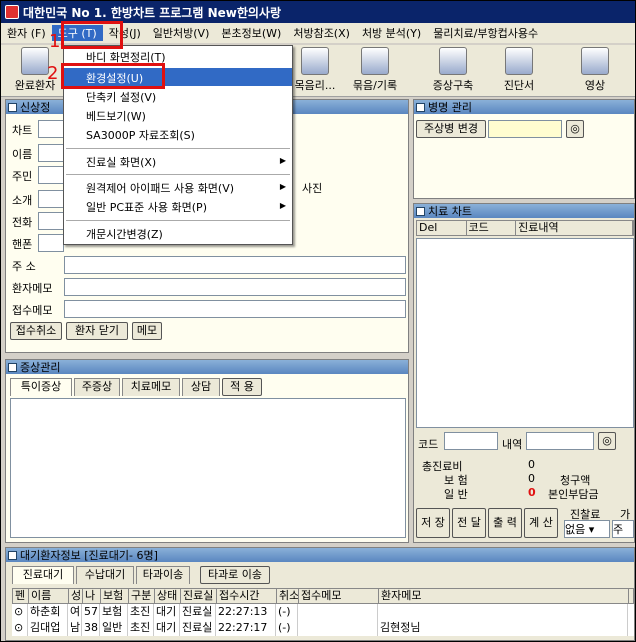  Describe the element at coordinates (163, 575) in the screenshot. I see `tab-transfer: 타과이송` at that location.